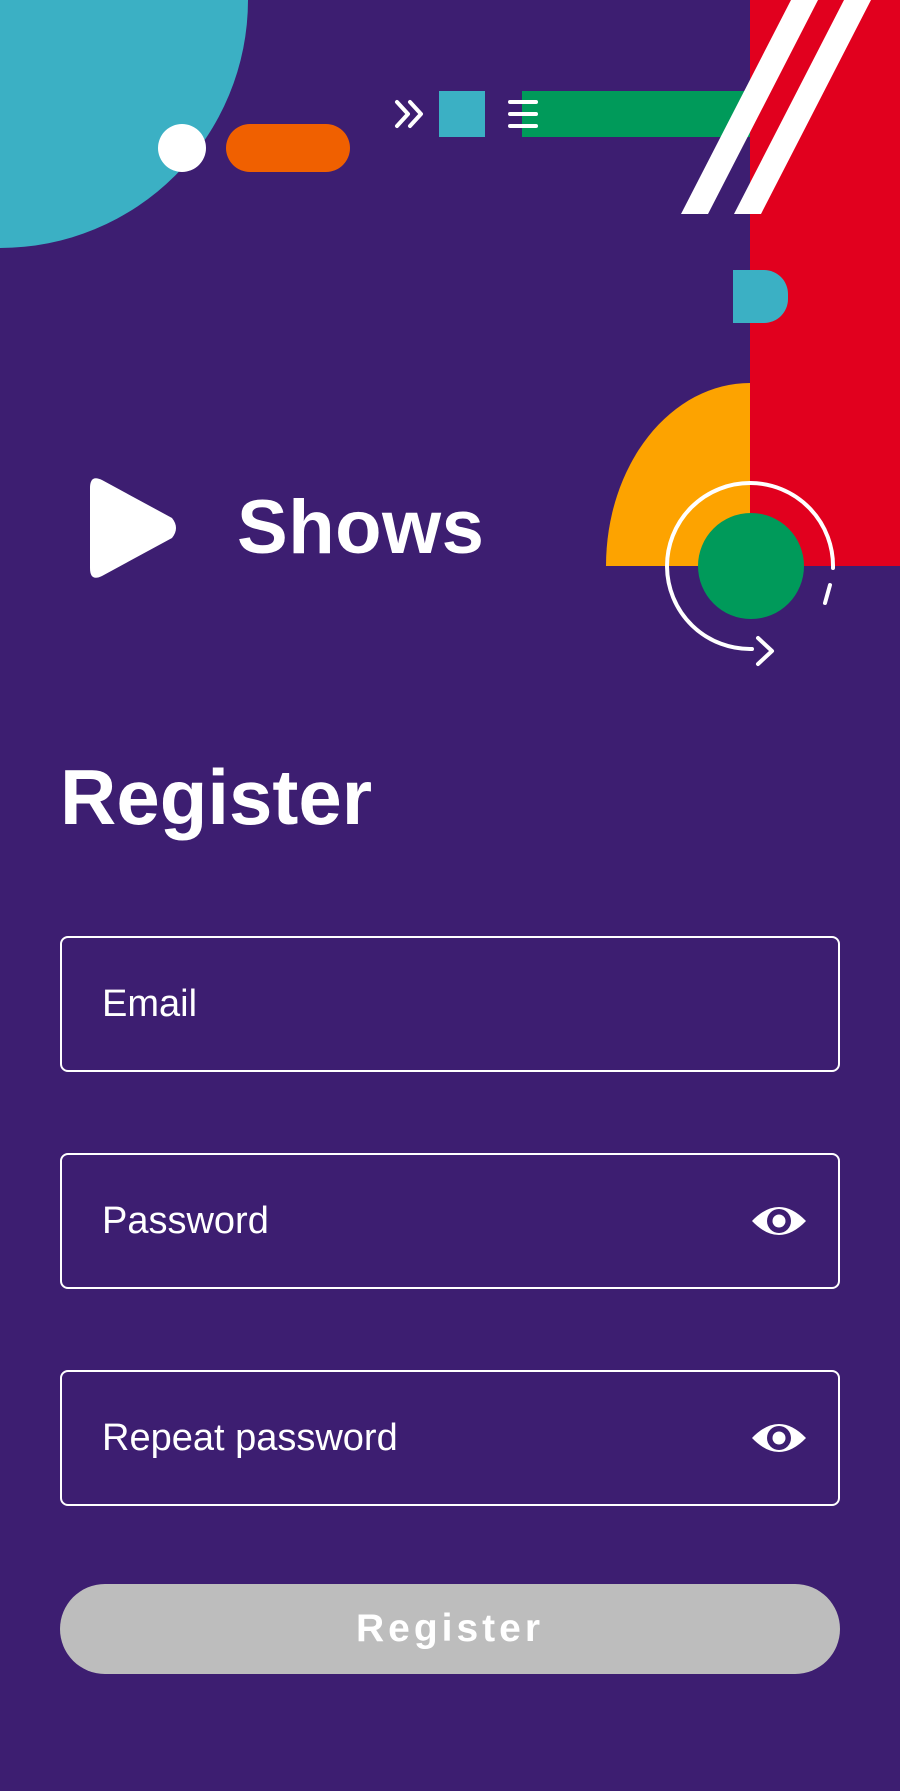 Image resolution: width=900 pixels, height=1791 pixels. What do you see at coordinates (827, 594) in the screenshot?
I see `arc-tick-shape` at bounding box center [827, 594].